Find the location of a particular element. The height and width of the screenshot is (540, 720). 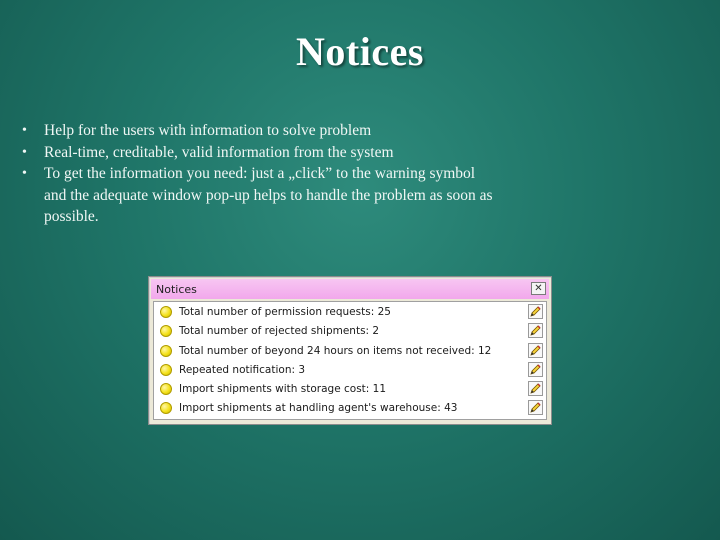

window-title: Notices is located at coordinates (176, 289).